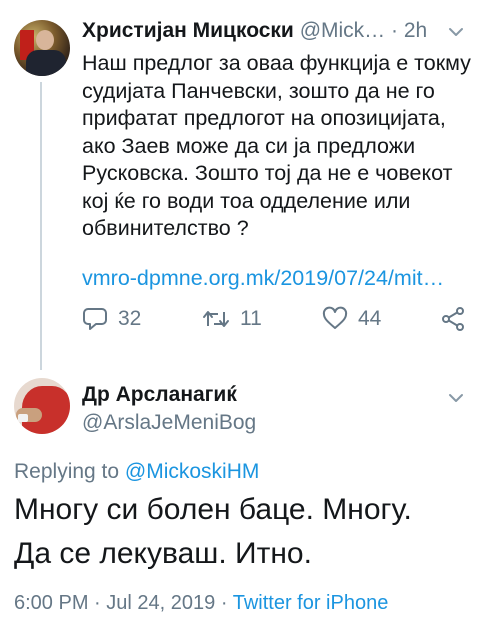  I want to click on reply-icon, so click(95, 319).